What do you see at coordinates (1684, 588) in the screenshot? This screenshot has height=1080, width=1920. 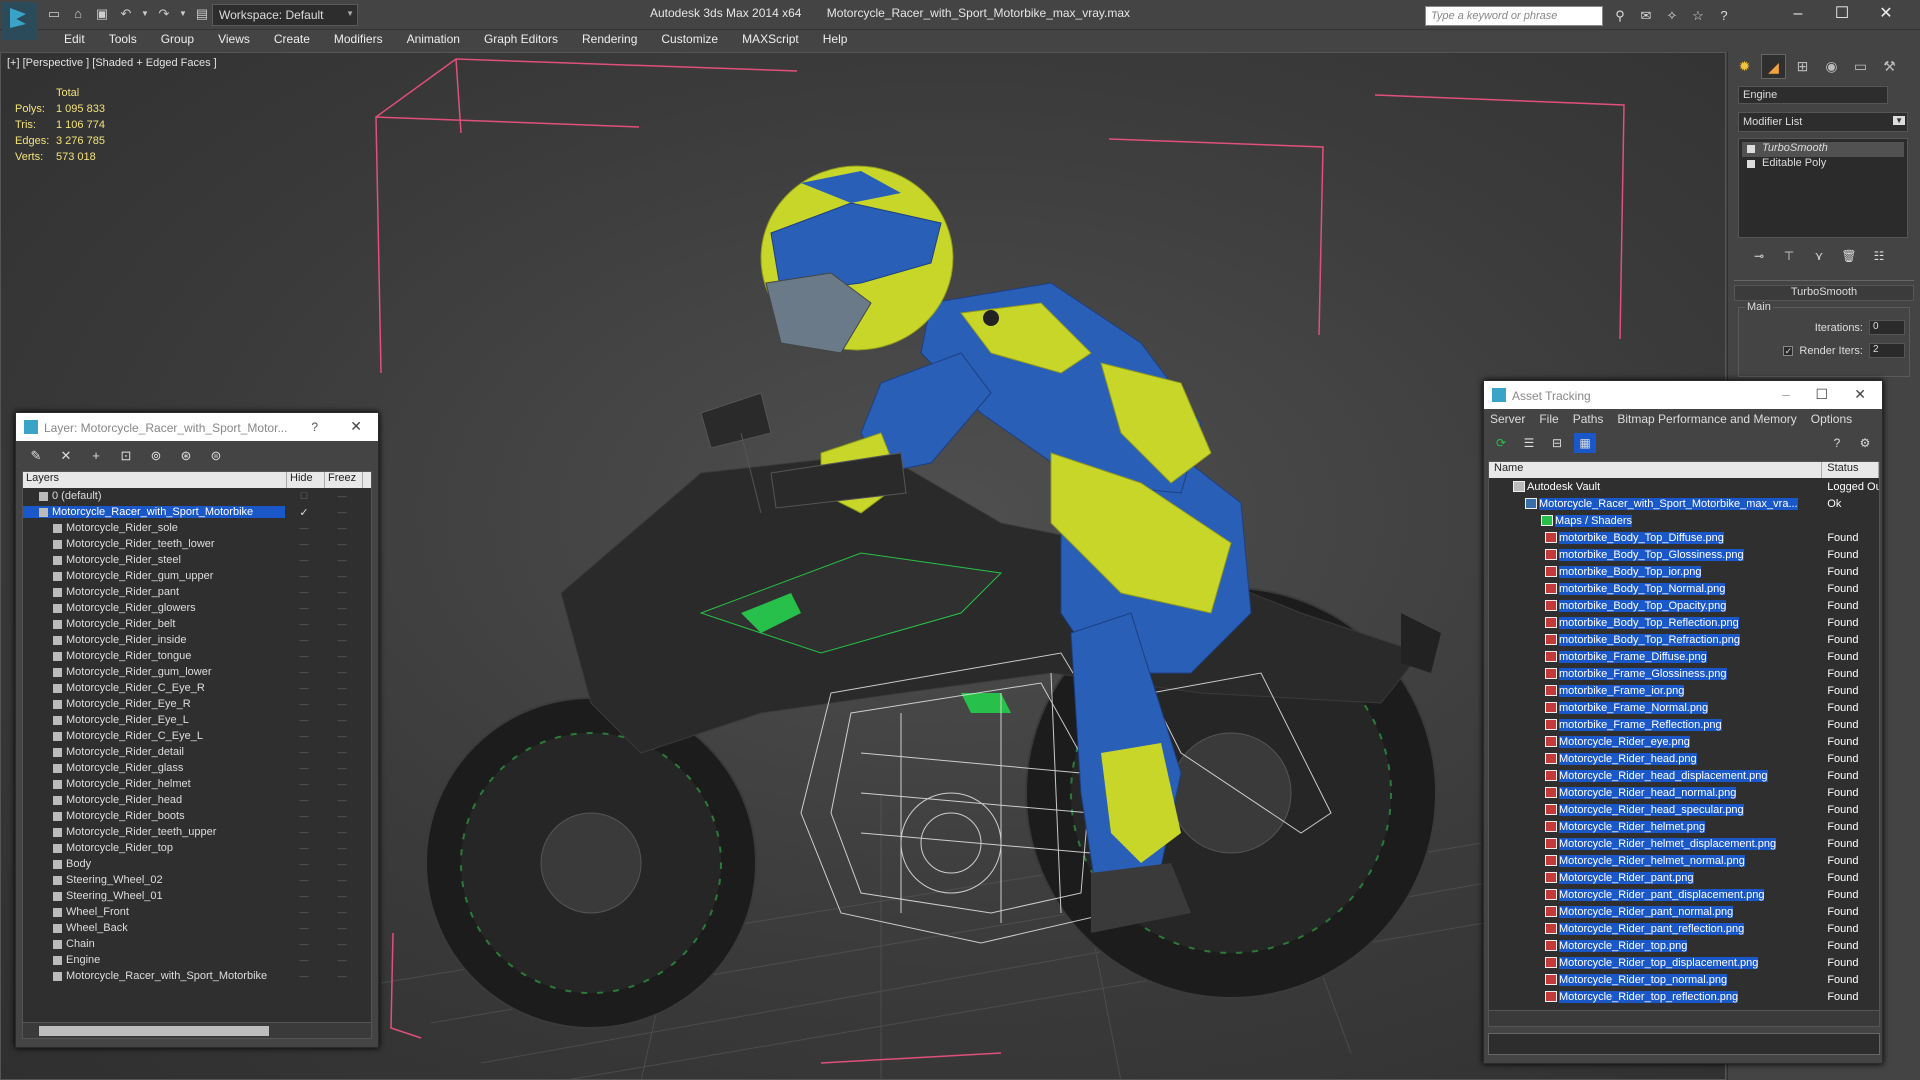 I see `asset-file-row: motorbike_Body_Top_Normal.png Found` at bounding box center [1684, 588].